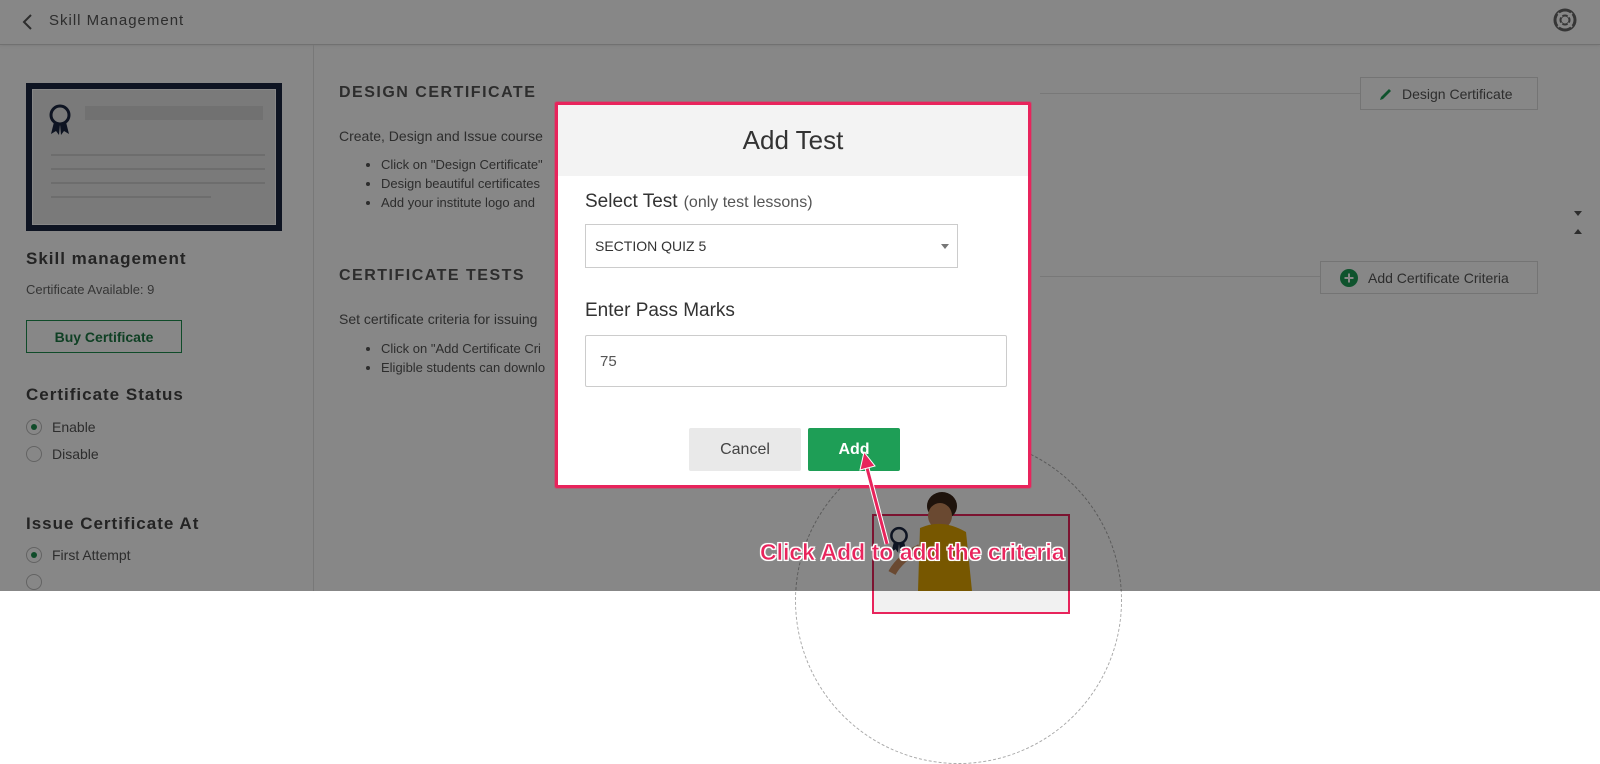  What do you see at coordinates (796, 361) in the screenshot?
I see `pass-marks-input` at bounding box center [796, 361].